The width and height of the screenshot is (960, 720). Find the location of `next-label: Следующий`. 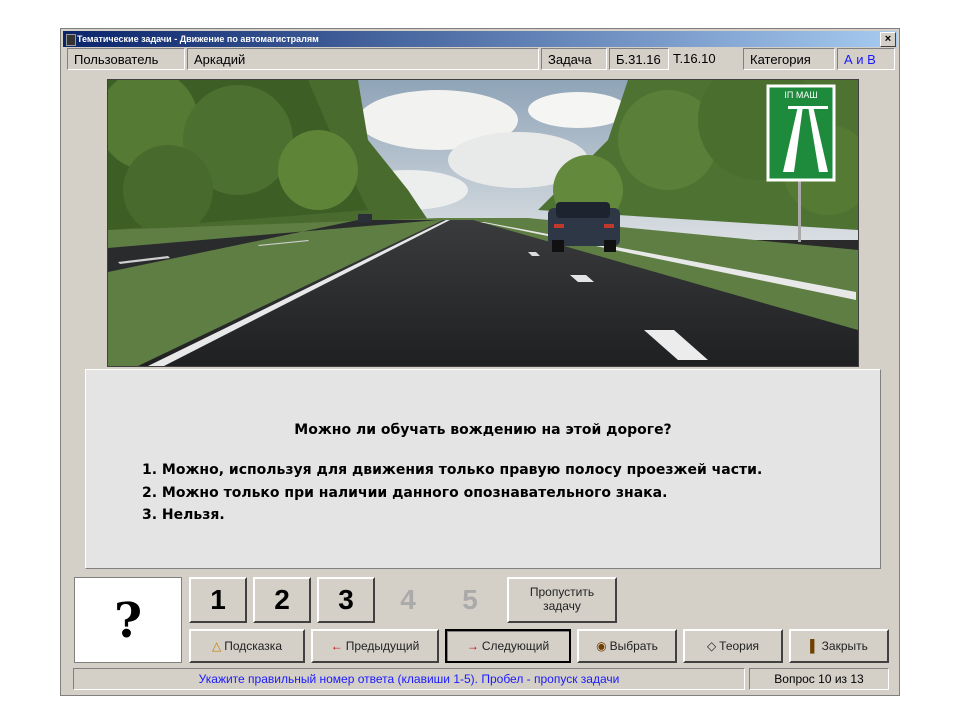

next-label: Следующий is located at coordinates (515, 646).